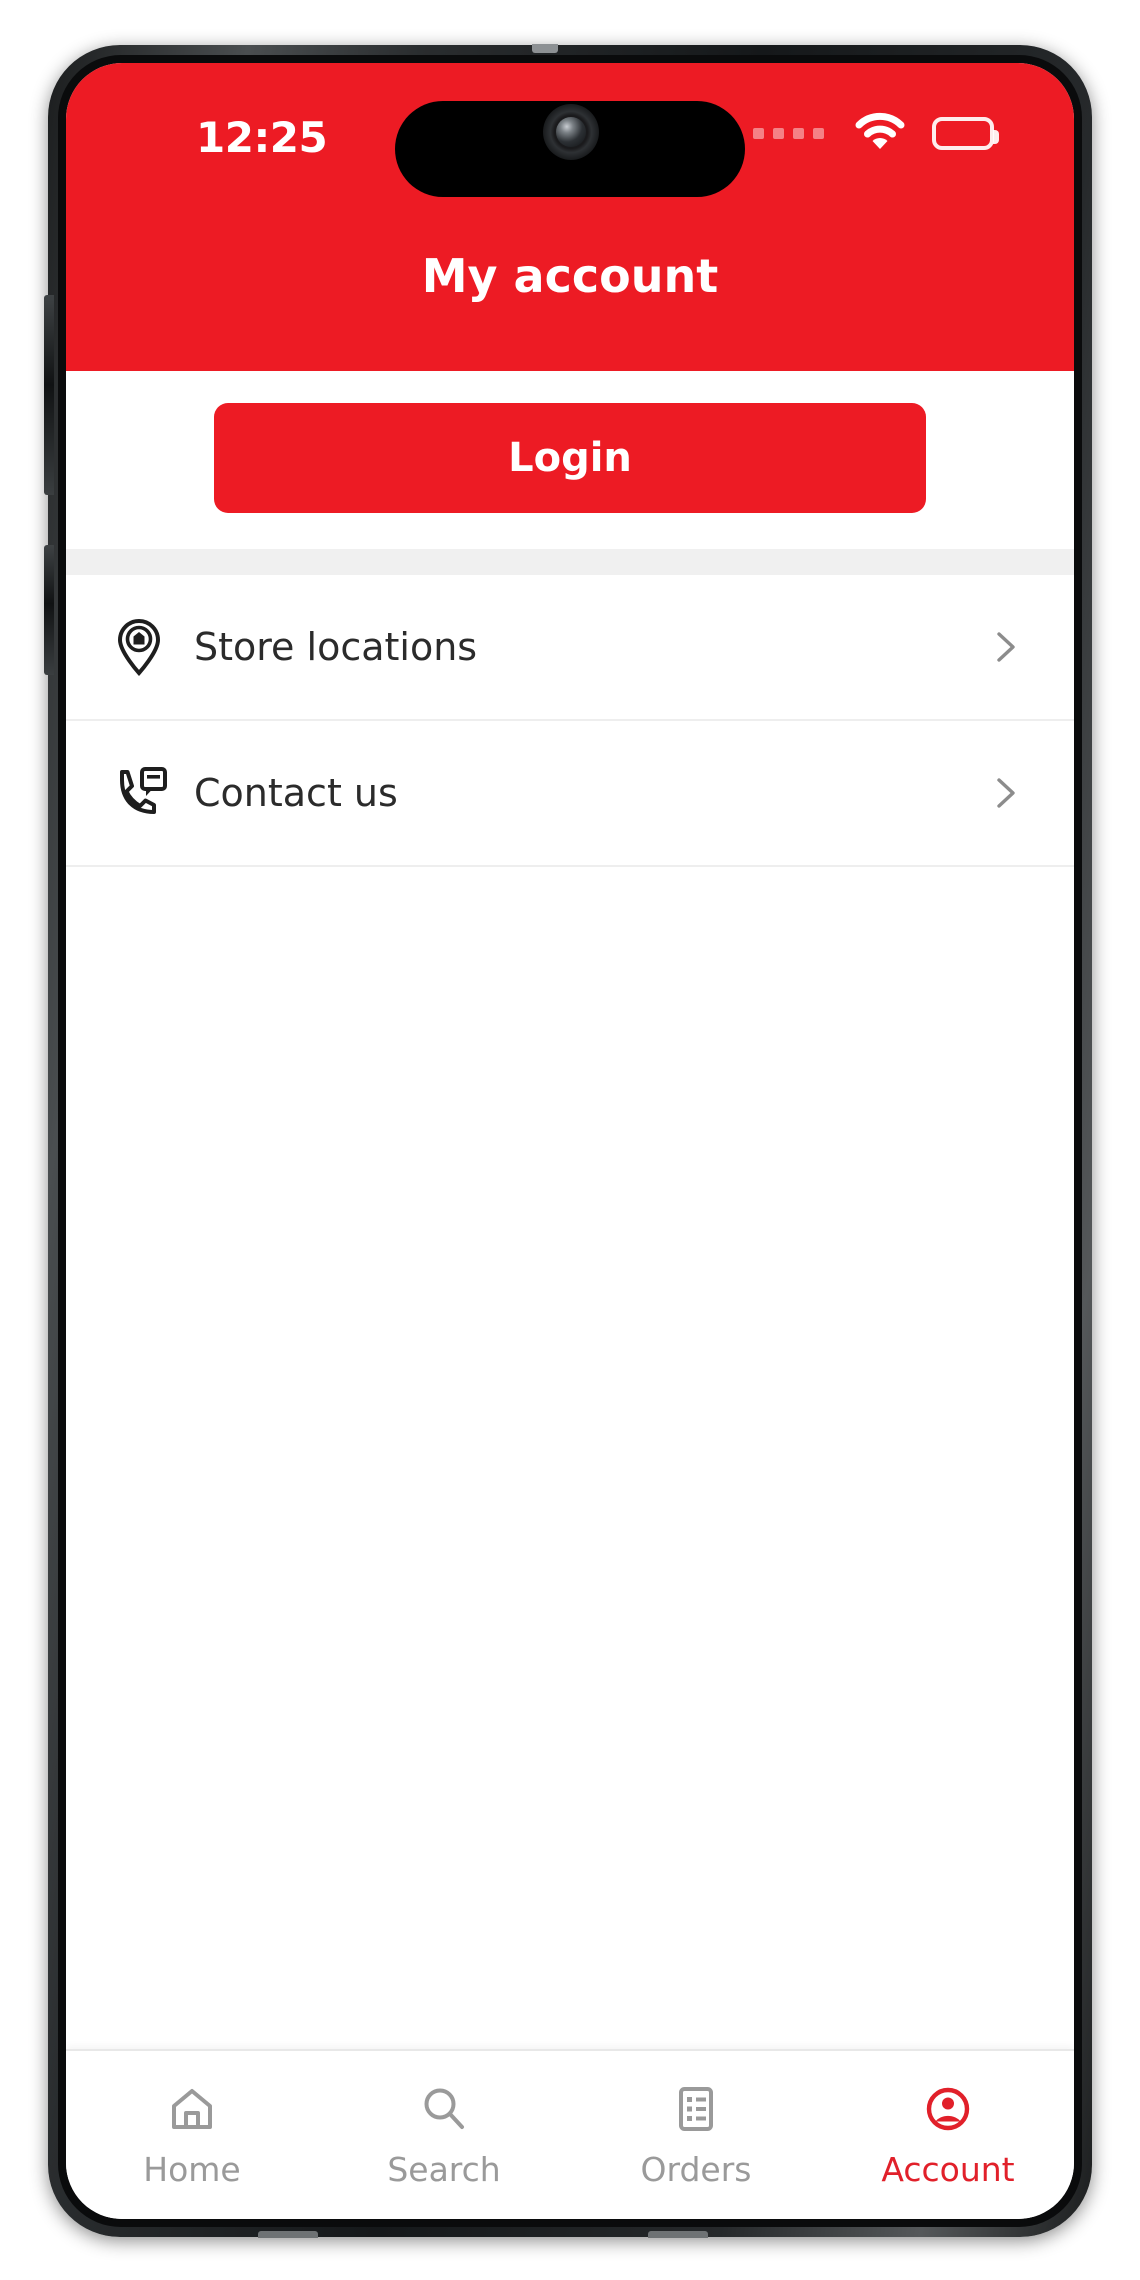 The width and height of the screenshot is (1140, 2280). What do you see at coordinates (336, 647) in the screenshot?
I see `menu-item-label: Store locations` at bounding box center [336, 647].